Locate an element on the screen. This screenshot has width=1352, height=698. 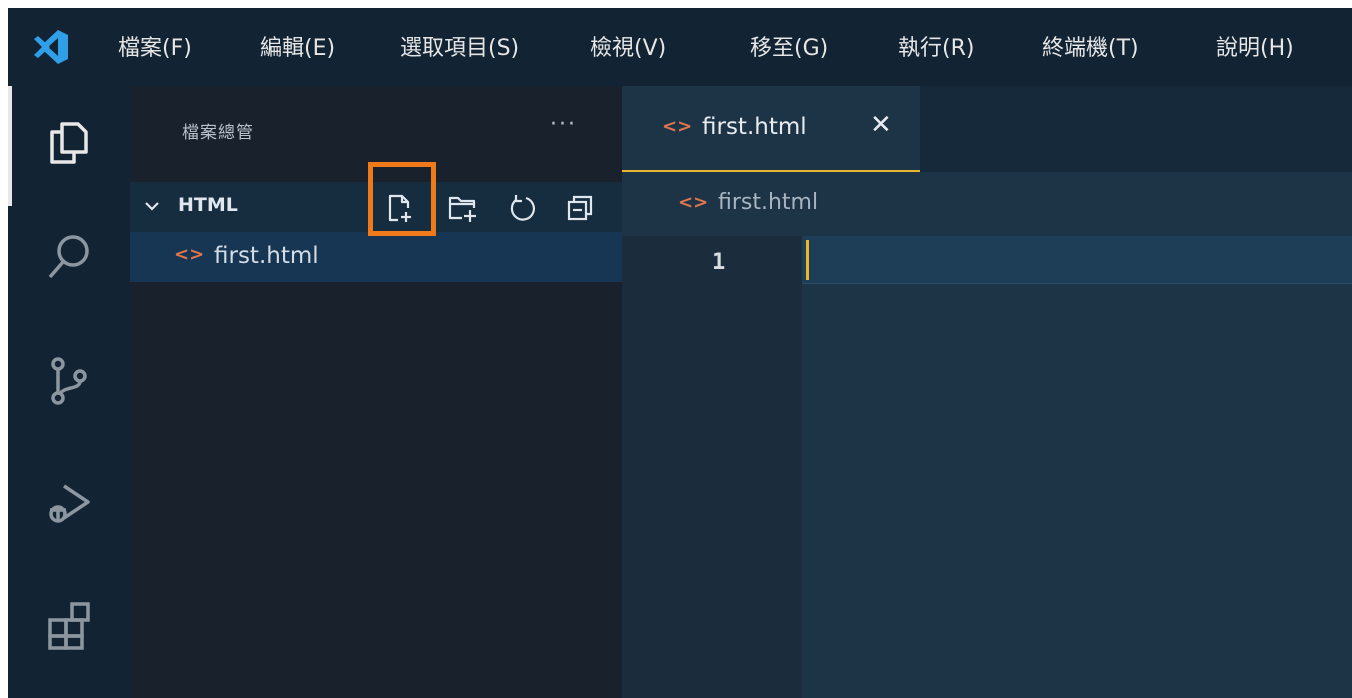
vscode-logo-icon is located at coordinates (51, 47).